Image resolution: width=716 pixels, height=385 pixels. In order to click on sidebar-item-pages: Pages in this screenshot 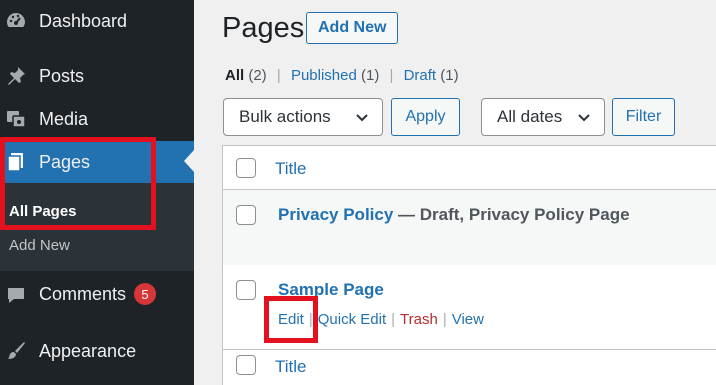, I will do `click(97, 162)`.